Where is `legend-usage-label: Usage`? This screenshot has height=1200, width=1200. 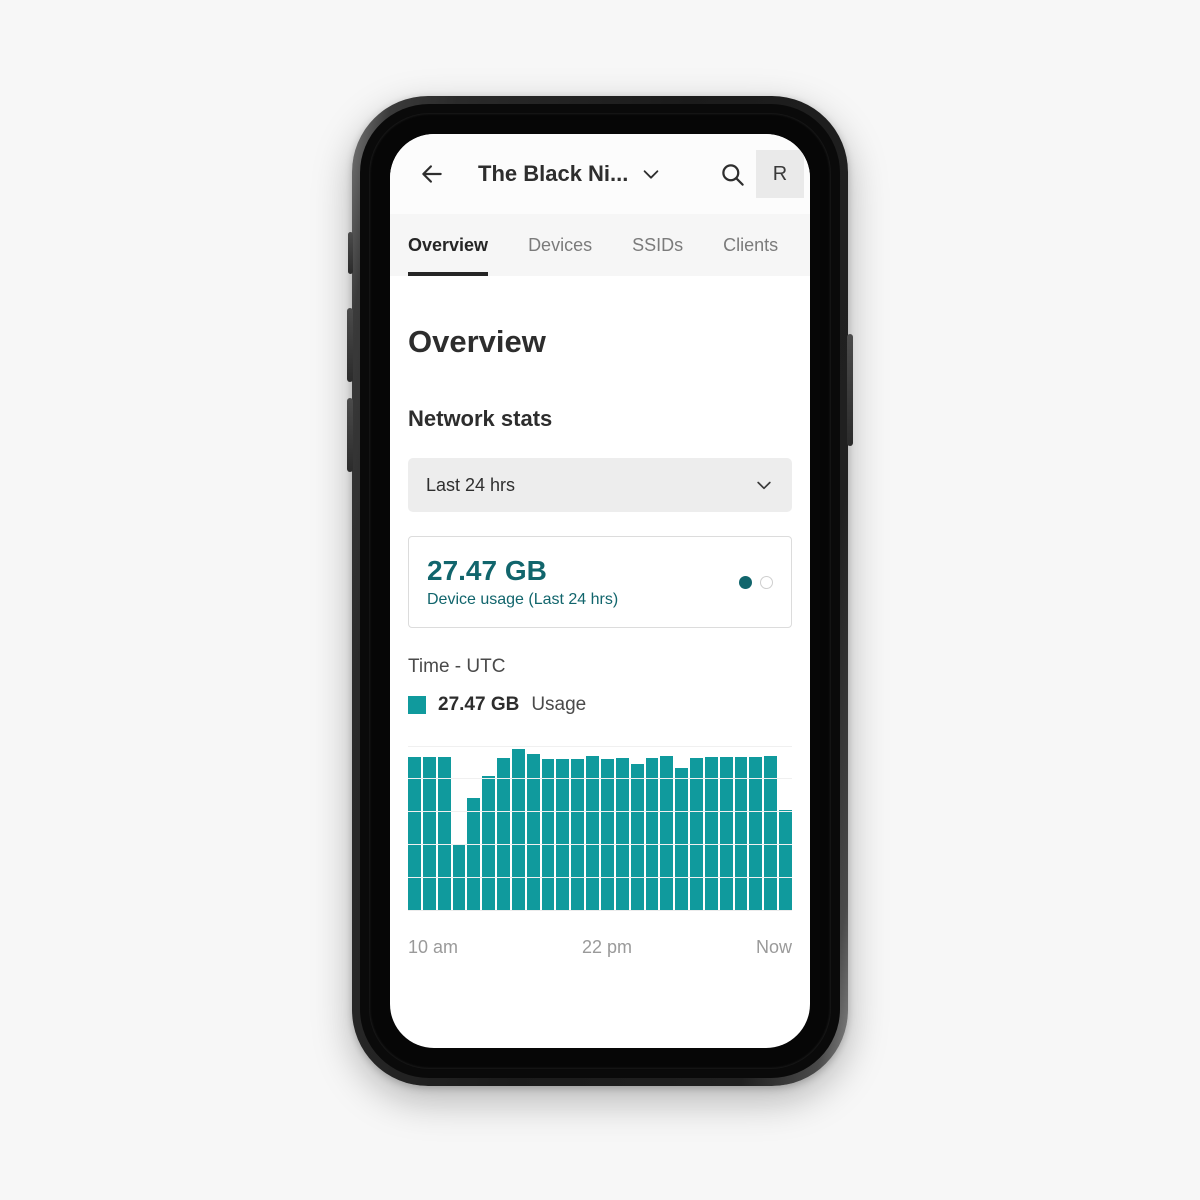 legend-usage-label: Usage is located at coordinates (559, 704).